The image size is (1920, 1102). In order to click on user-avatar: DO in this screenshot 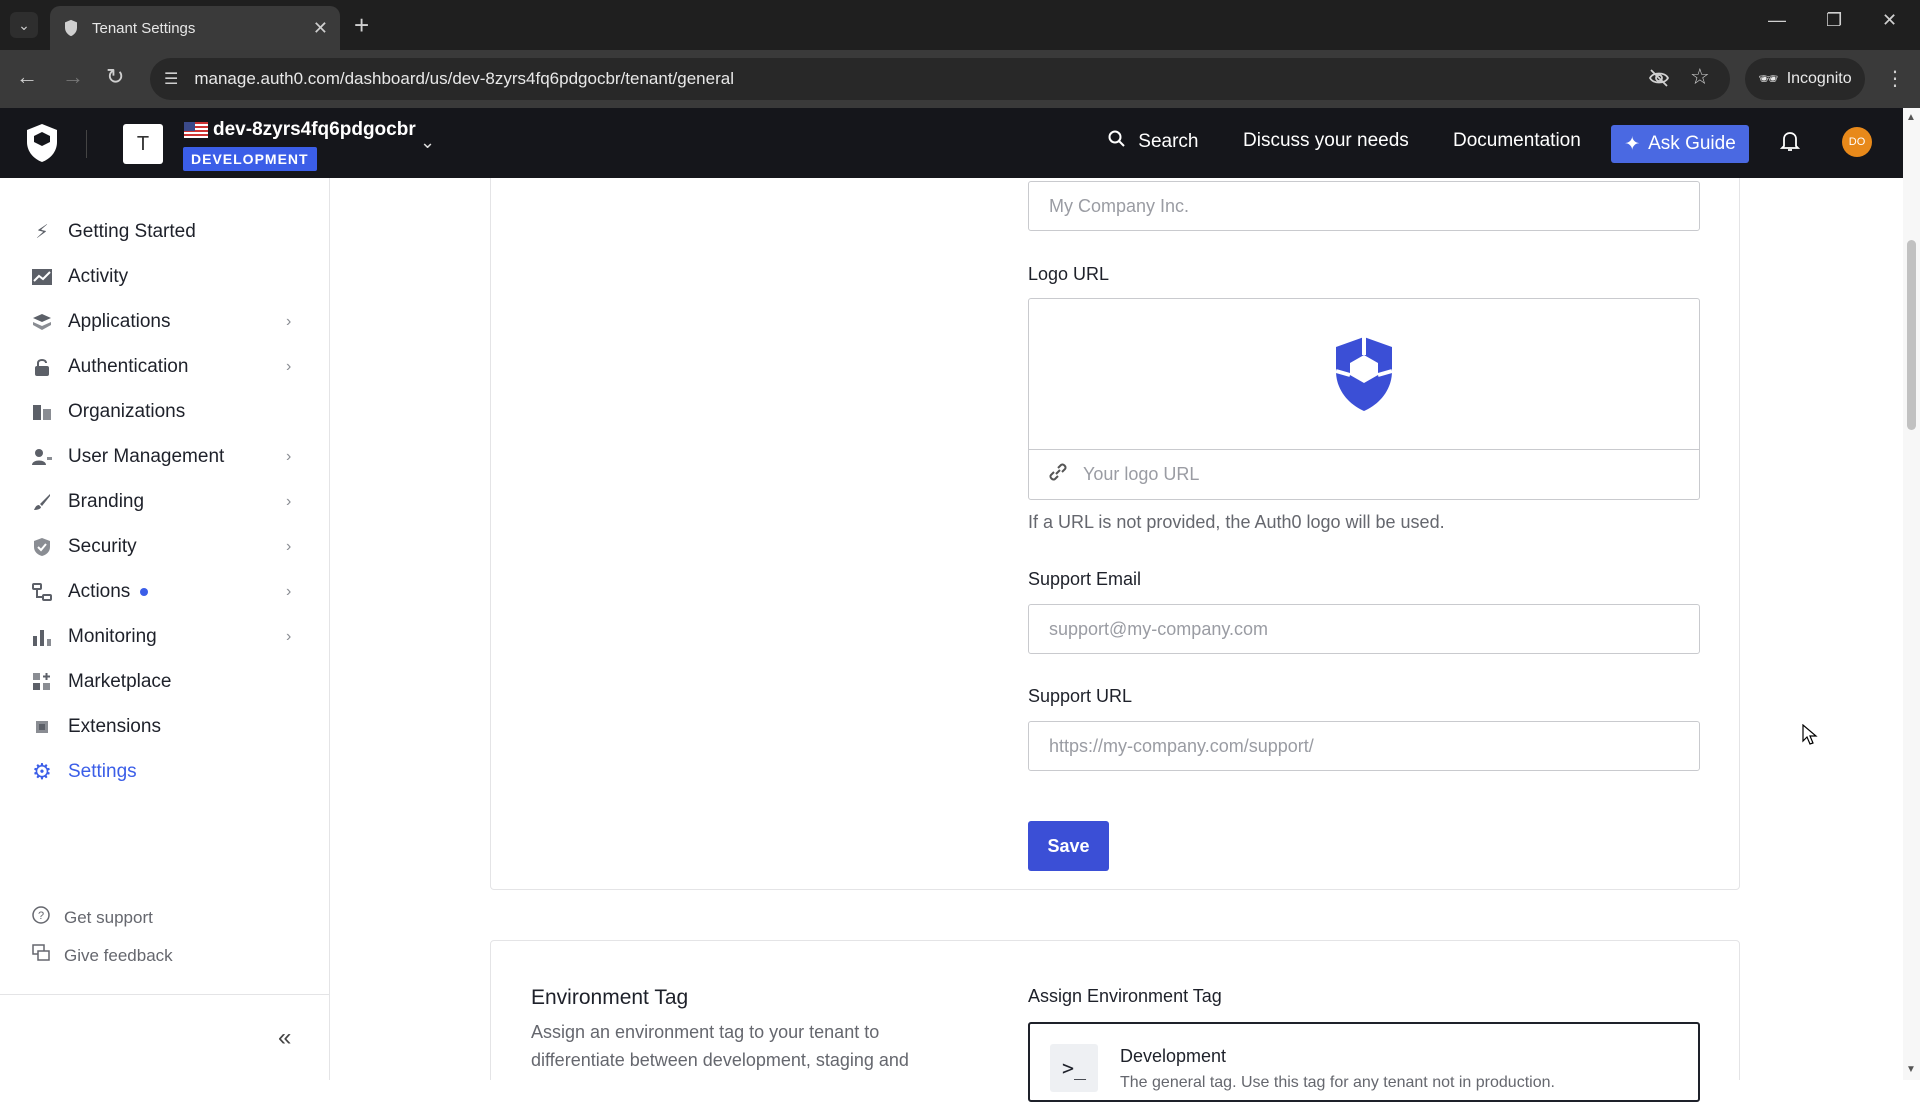, I will do `click(1857, 142)`.